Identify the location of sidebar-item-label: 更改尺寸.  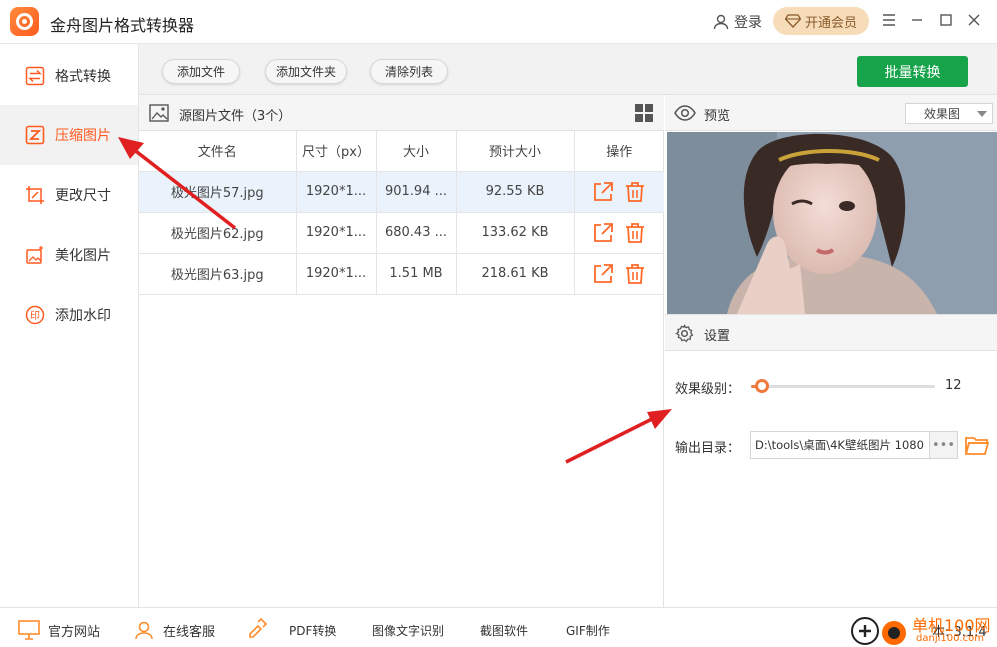
(83, 196).